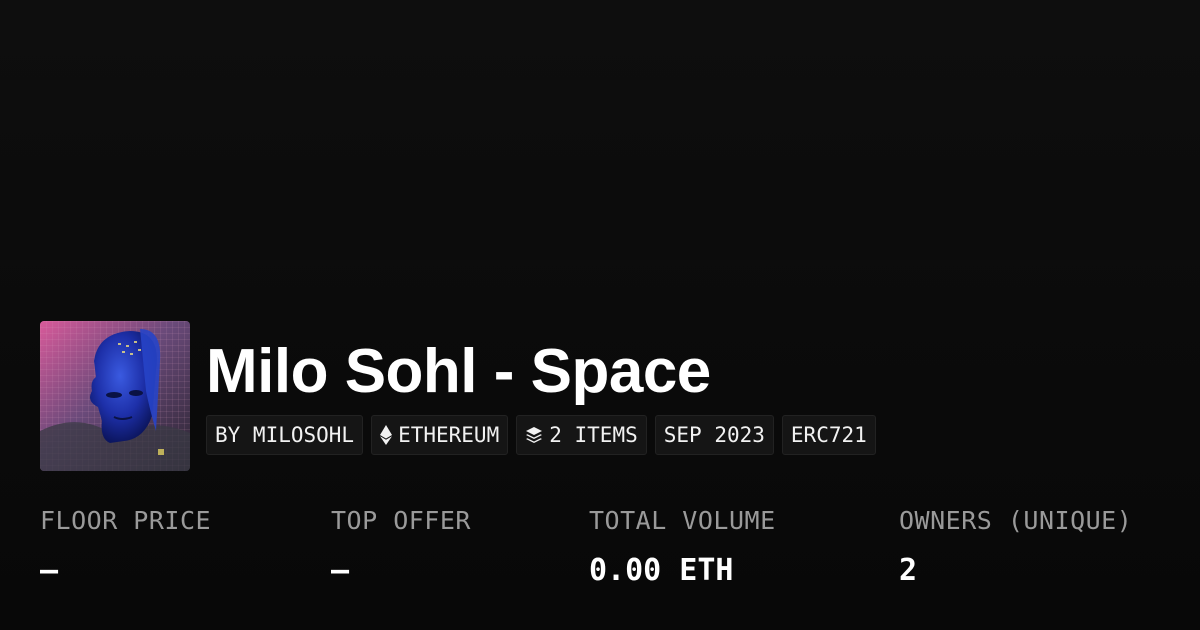 The width and height of the screenshot is (1200, 630). Describe the element at coordinates (449, 435) in the screenshot. I see `chain-label: ETHEREUM` at that location.